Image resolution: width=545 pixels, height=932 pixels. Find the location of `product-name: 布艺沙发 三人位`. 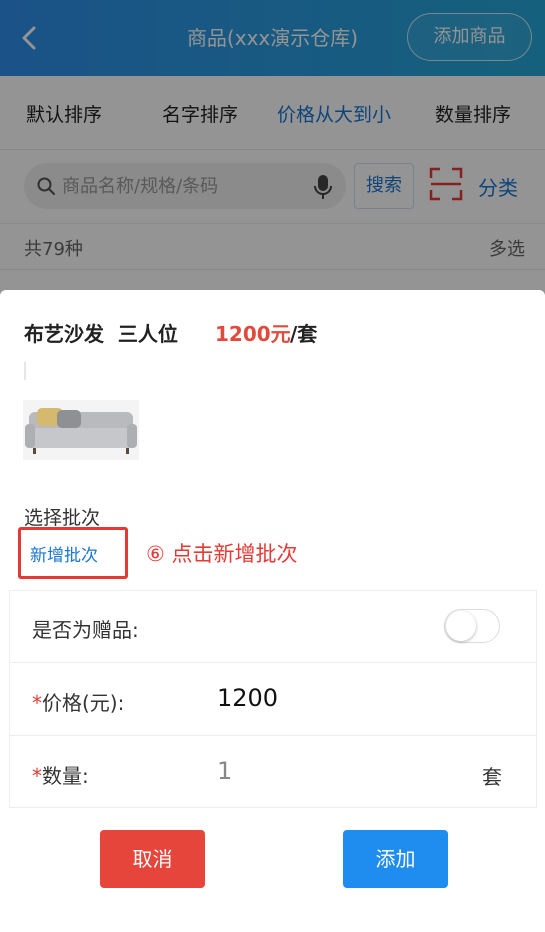

product-name: 布艺沙发 三人位 is located at coordinates (101, 334).